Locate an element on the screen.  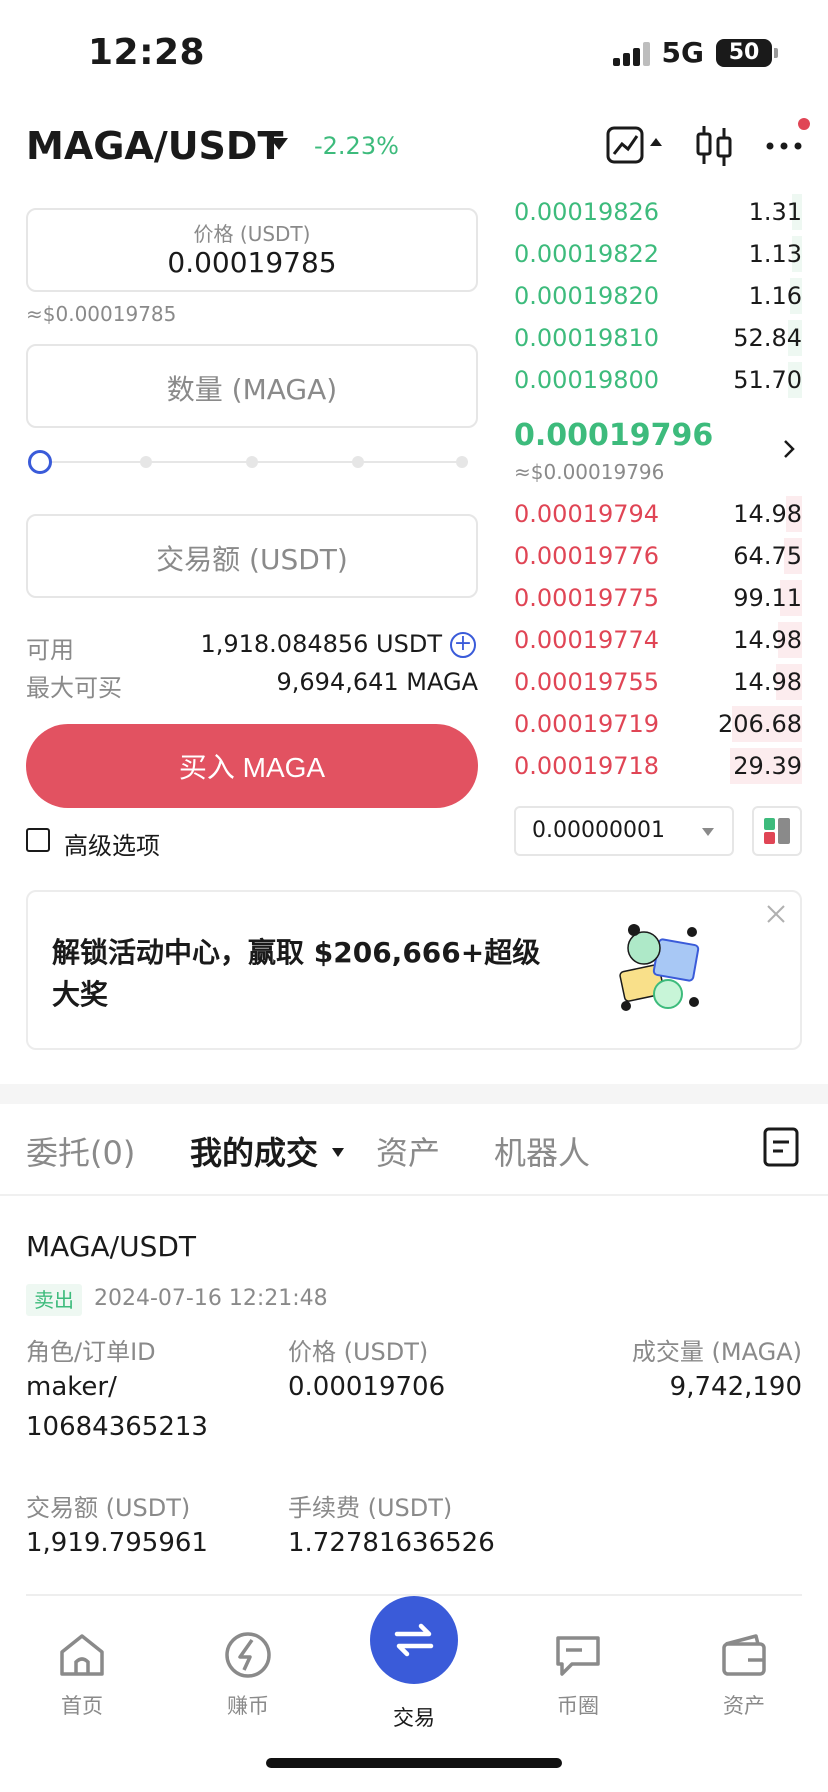
bid-qty: 99.11 is located at coordinates (767, 598).